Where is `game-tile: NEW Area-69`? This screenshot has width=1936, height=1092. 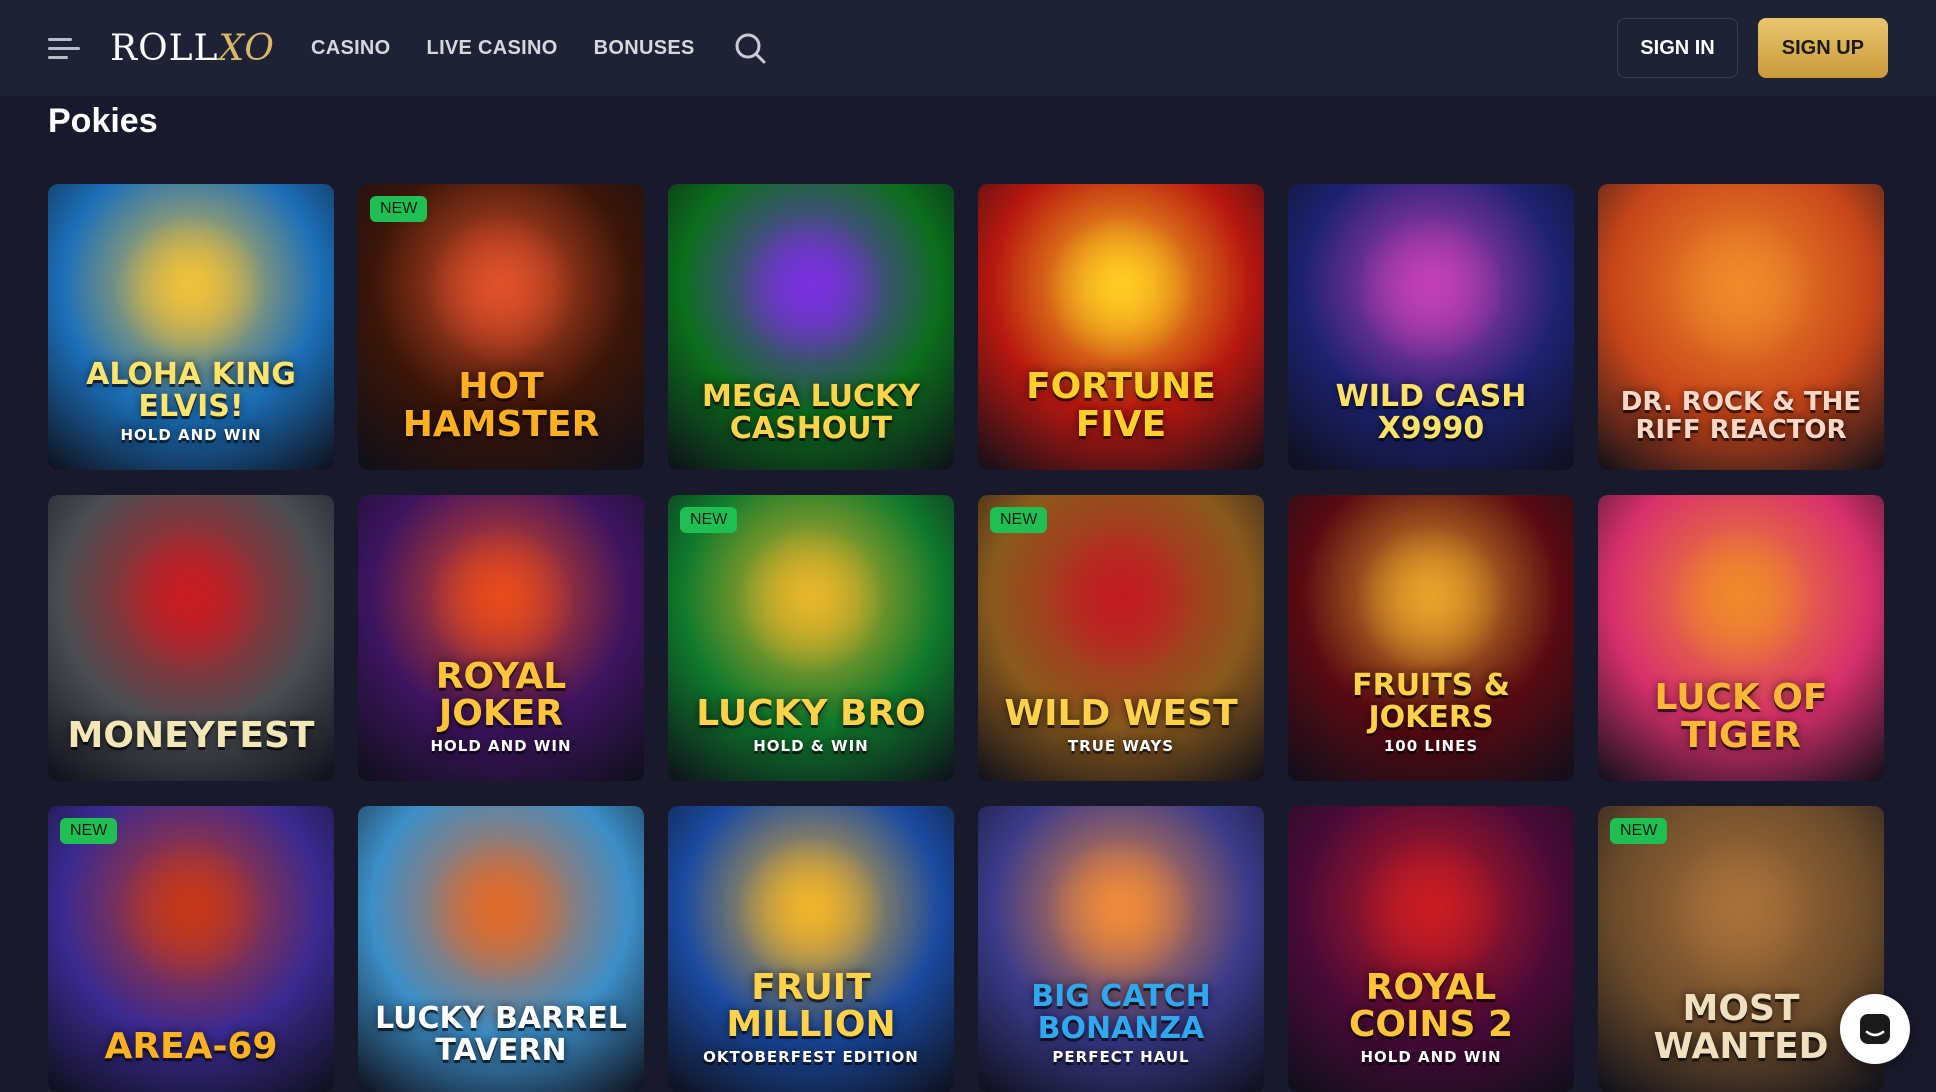 game-tile: NEW Area-69 is located at coordinates (191, 949).